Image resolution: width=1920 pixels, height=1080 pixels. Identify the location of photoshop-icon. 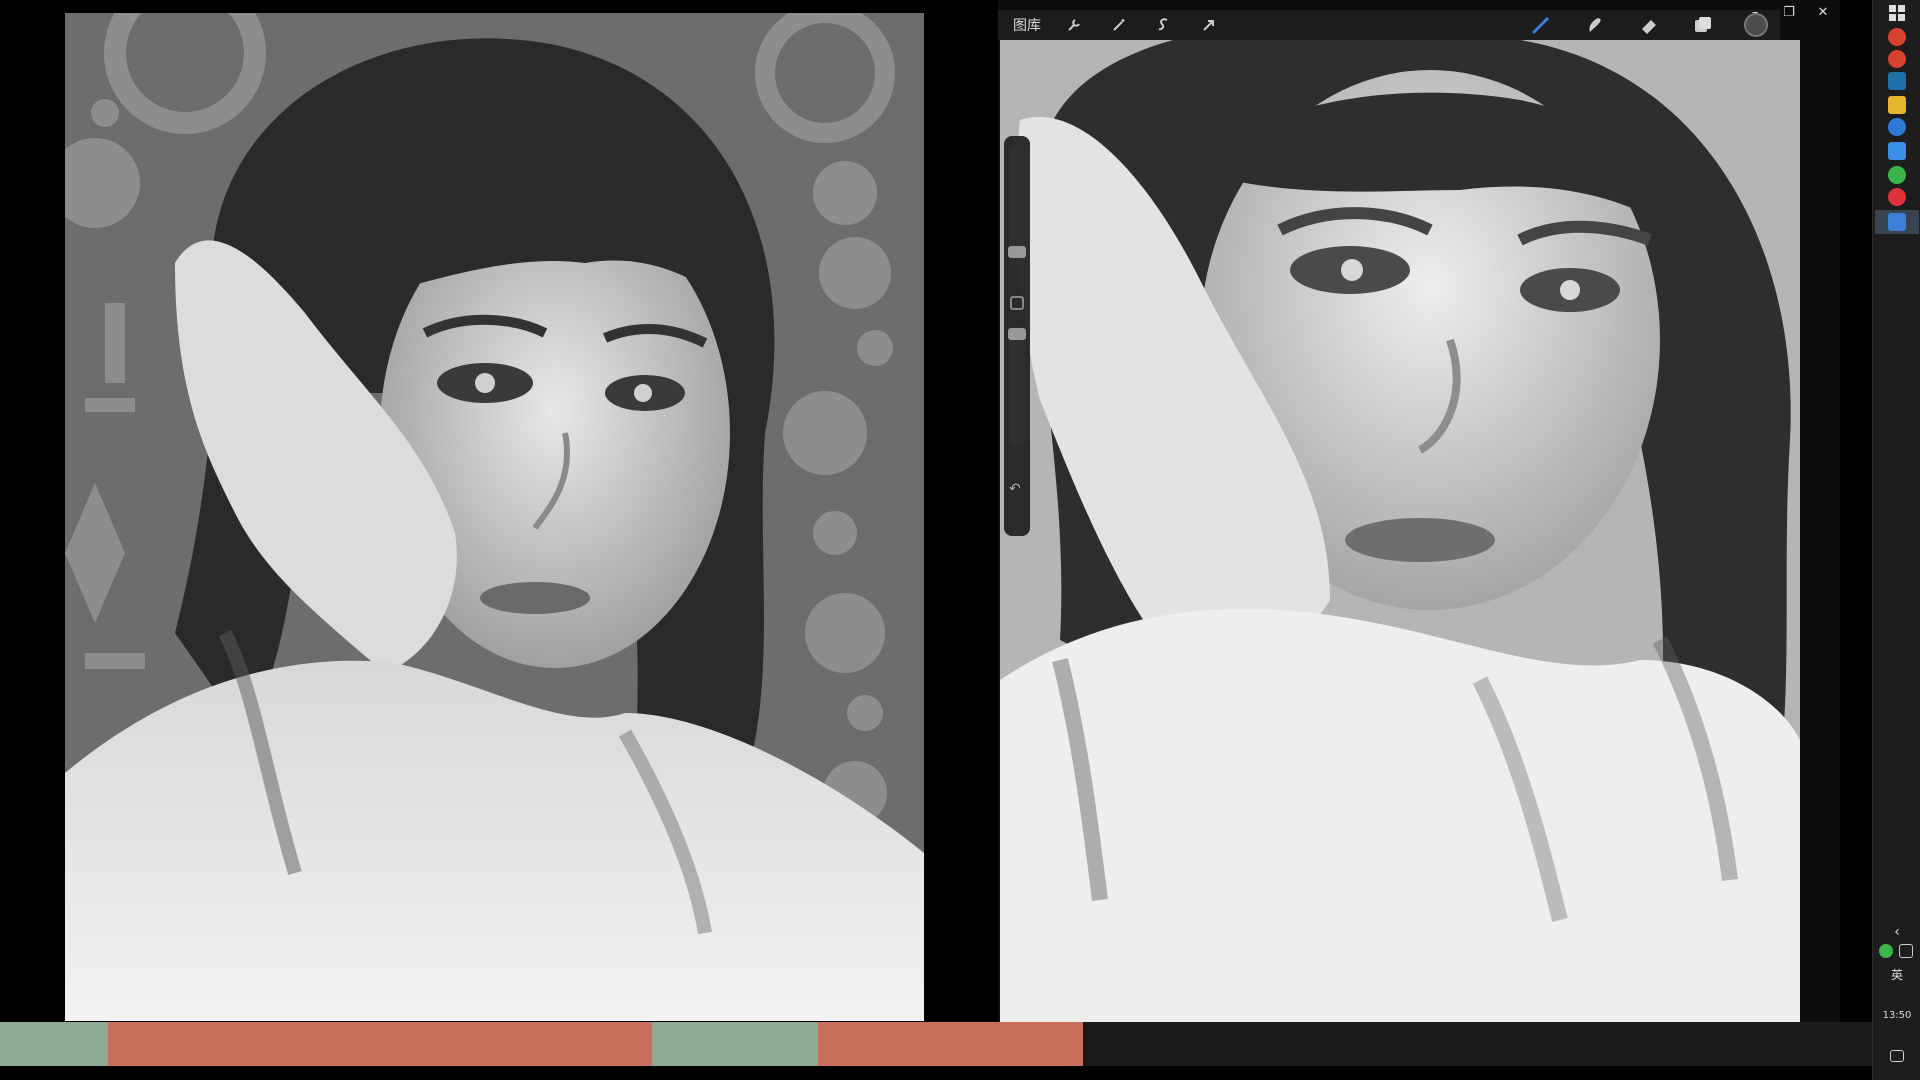
(1897, 81).